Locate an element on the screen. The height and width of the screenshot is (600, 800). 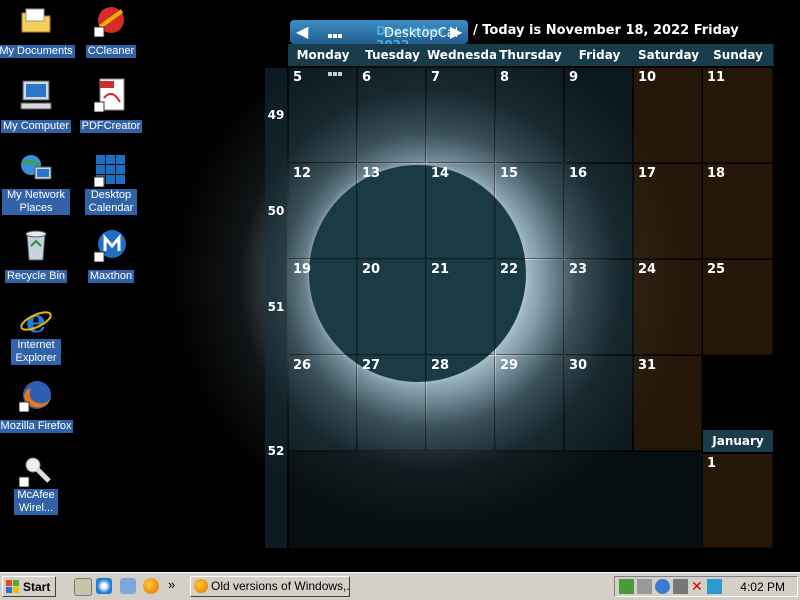
day-cell: 29 is located at coordinates (530, 403).